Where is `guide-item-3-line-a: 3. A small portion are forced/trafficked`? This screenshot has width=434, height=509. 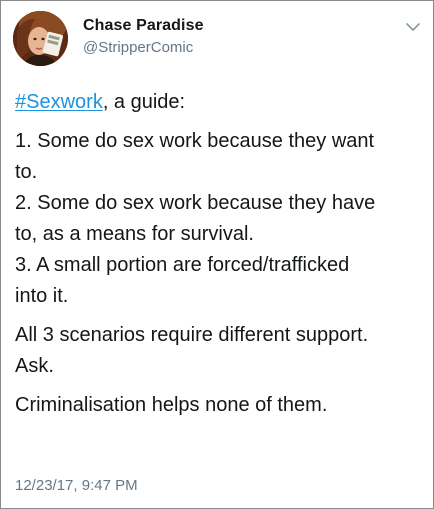
guide-item-3-line-a: 3. A small portion are forced/trafficked is located at coordinates (182, 265).